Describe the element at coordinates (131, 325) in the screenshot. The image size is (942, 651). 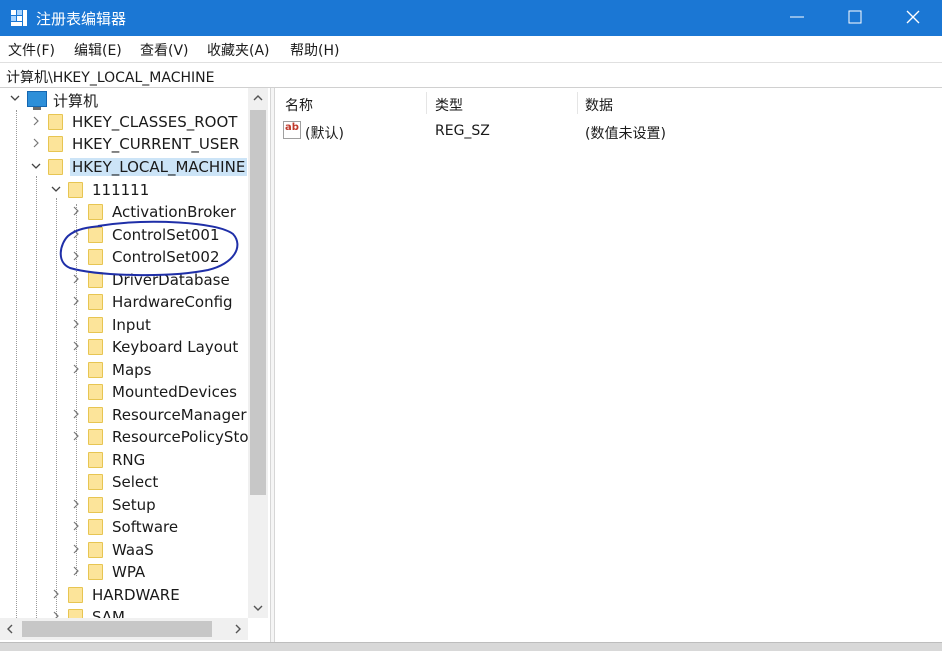
I see `tree-node-label: Input` at that location.